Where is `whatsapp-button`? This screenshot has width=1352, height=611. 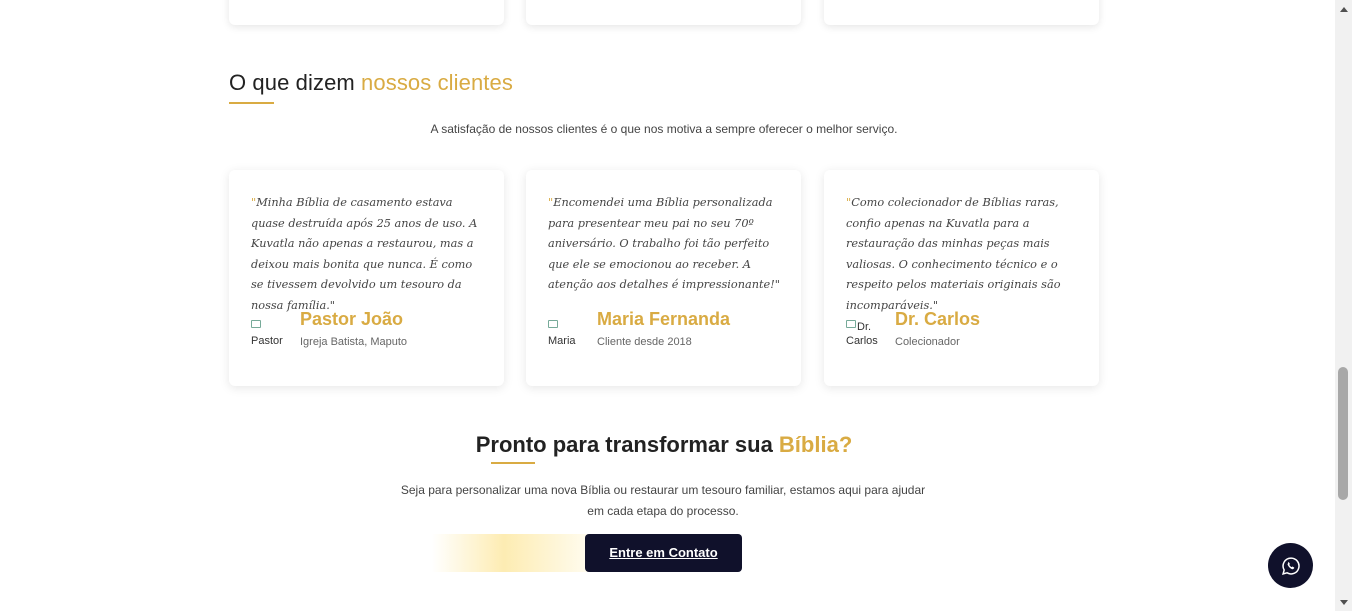 whatsapp-button is located at coordinates (1290, 565).